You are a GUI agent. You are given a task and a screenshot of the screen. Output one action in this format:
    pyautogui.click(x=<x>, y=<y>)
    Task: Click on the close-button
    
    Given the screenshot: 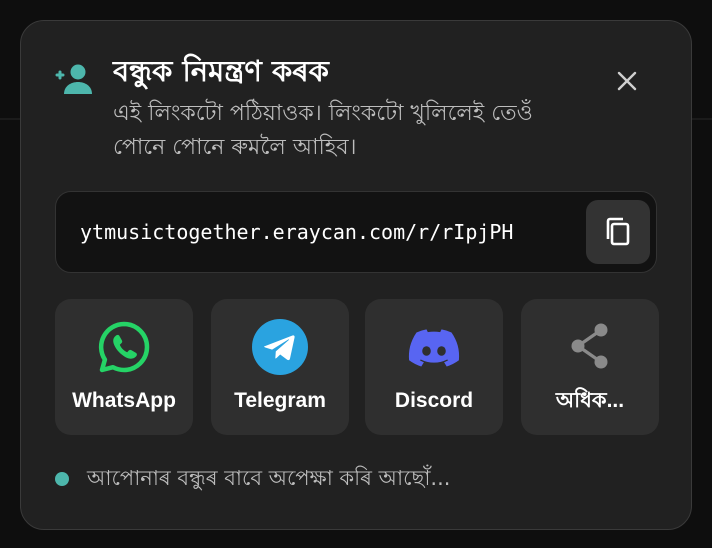 What is the action you would take?
    pyautogui.click(x=627, y=81)
    